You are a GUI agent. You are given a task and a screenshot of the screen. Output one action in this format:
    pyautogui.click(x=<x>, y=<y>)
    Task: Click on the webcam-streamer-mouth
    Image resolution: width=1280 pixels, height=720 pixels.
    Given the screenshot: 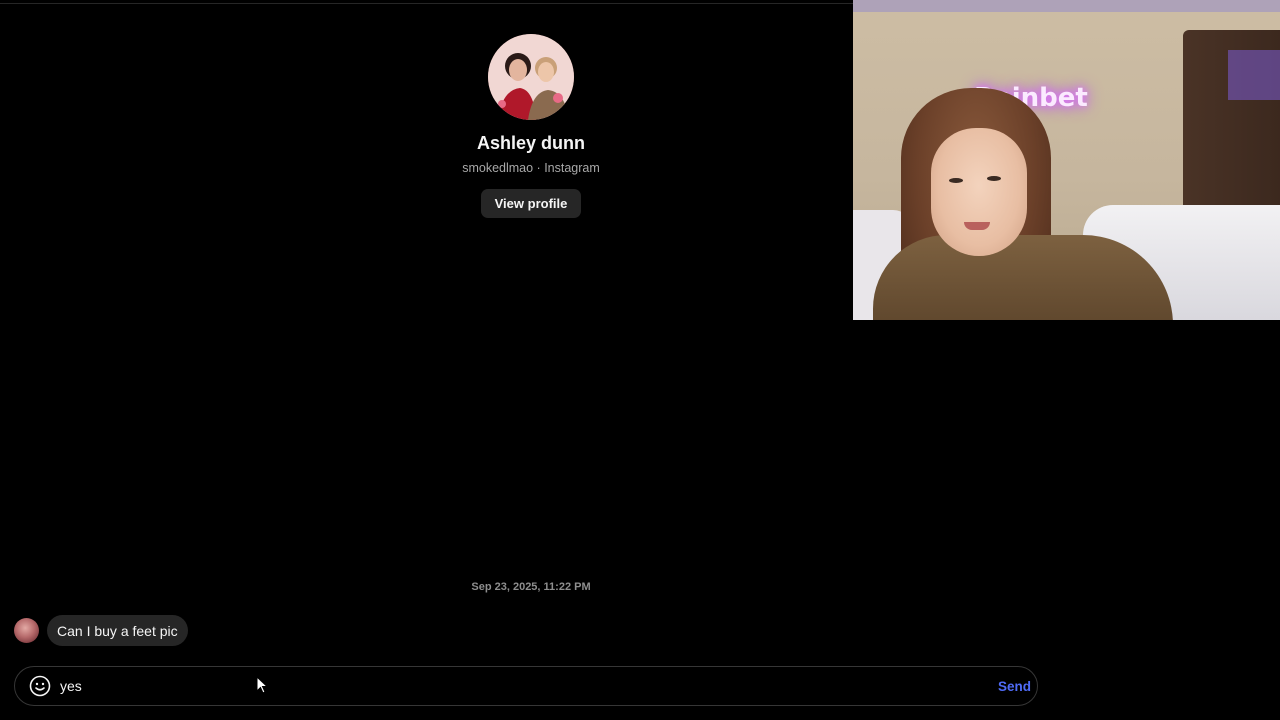 What is the action you would take?
    pyautogui.click(x=977, y=226)
    